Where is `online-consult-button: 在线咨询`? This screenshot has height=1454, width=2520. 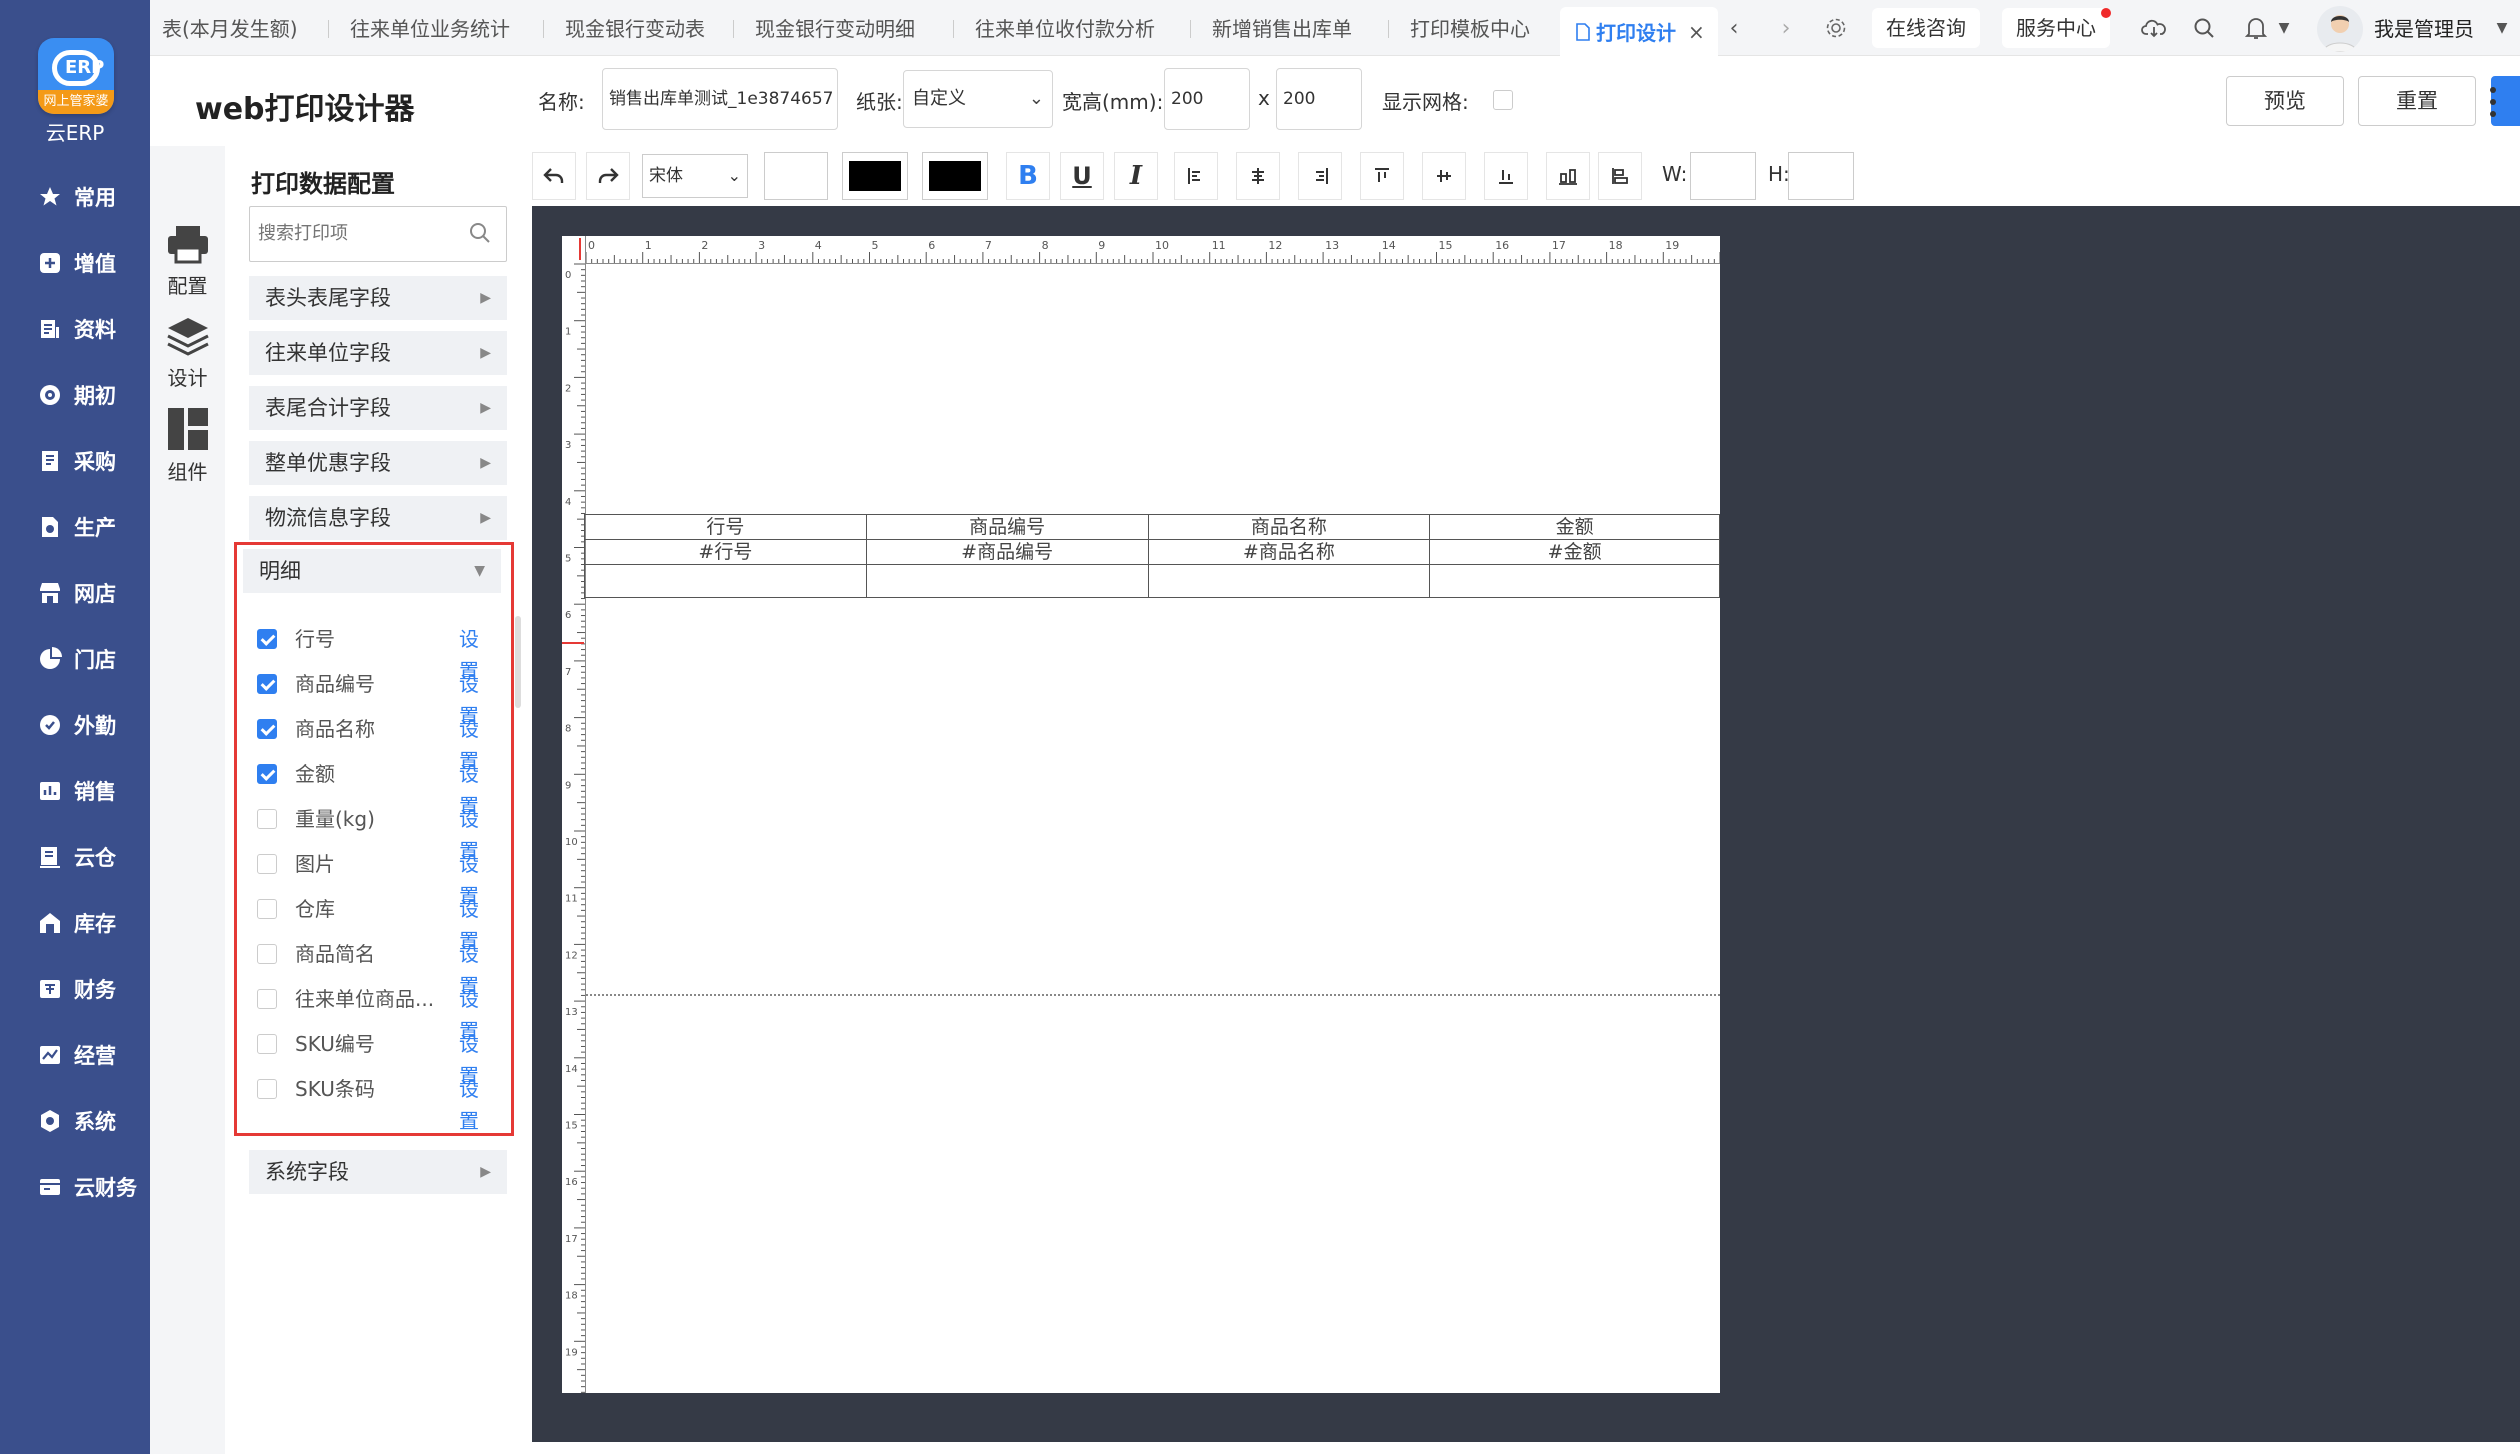 online-consult-button: 在线咨询 is located at coordinates (1926, 28).